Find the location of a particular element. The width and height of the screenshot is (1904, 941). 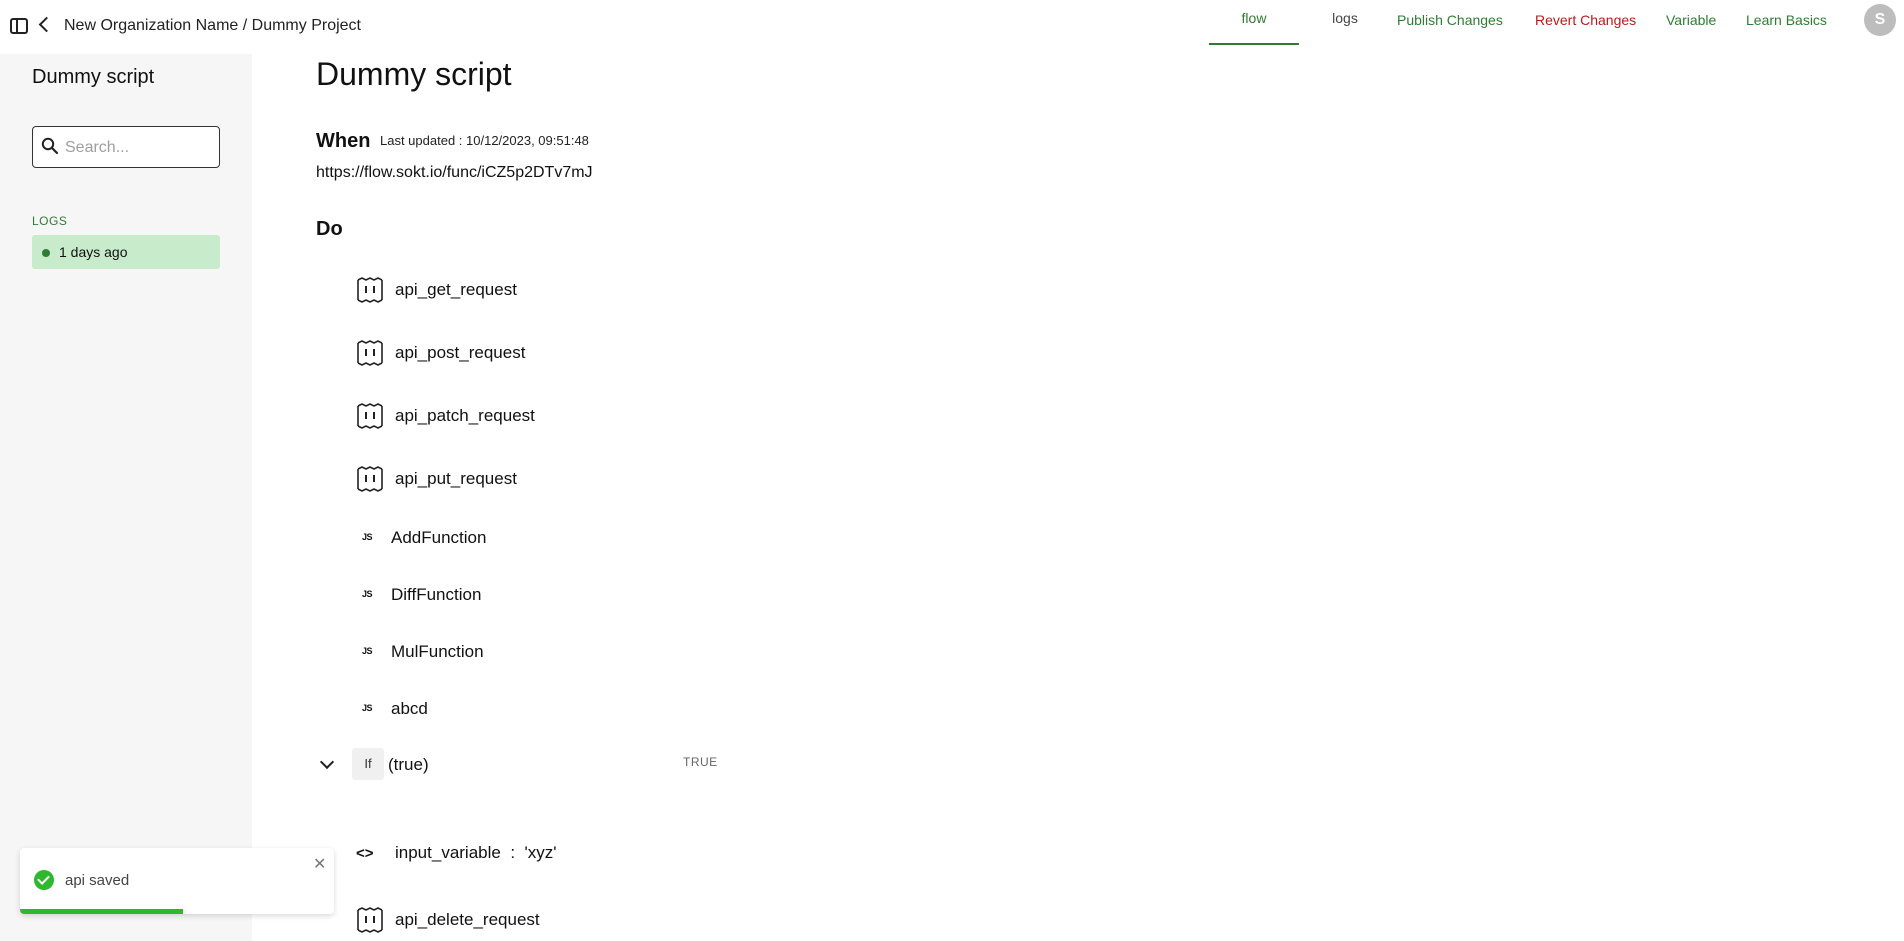

step-row: JS AddFunction is located at coordinates (506, 538).